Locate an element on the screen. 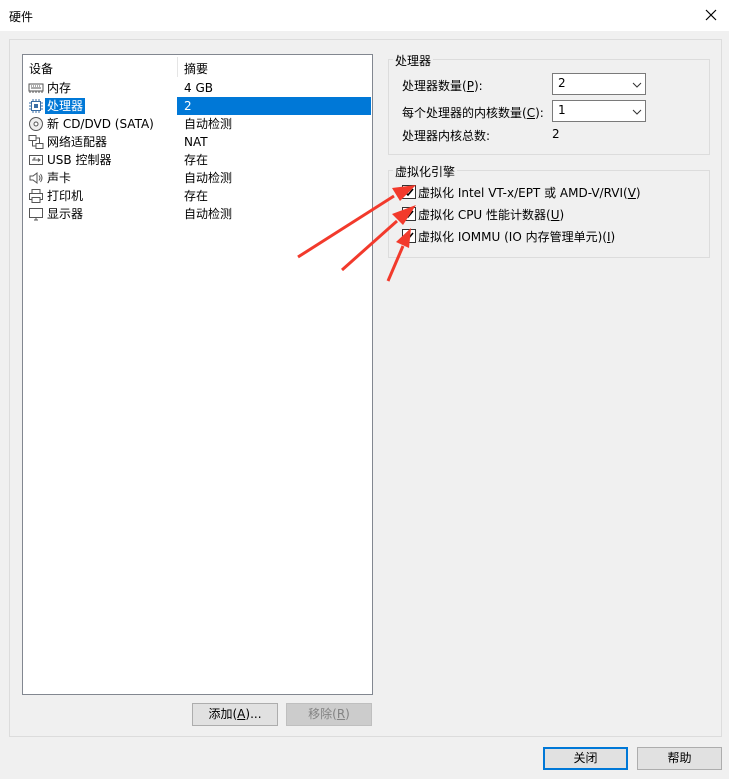  device-row-display: 显示器 自动检测 is located at coordinates (197, 214).